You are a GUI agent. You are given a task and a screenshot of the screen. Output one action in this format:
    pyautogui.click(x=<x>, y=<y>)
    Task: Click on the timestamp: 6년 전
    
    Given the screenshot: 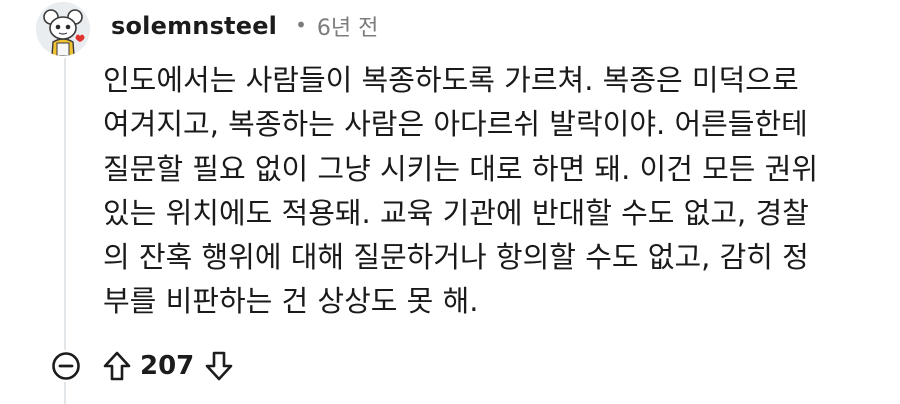 What is the action you would take?
    pyautogui.click(x=347, y=26)
    